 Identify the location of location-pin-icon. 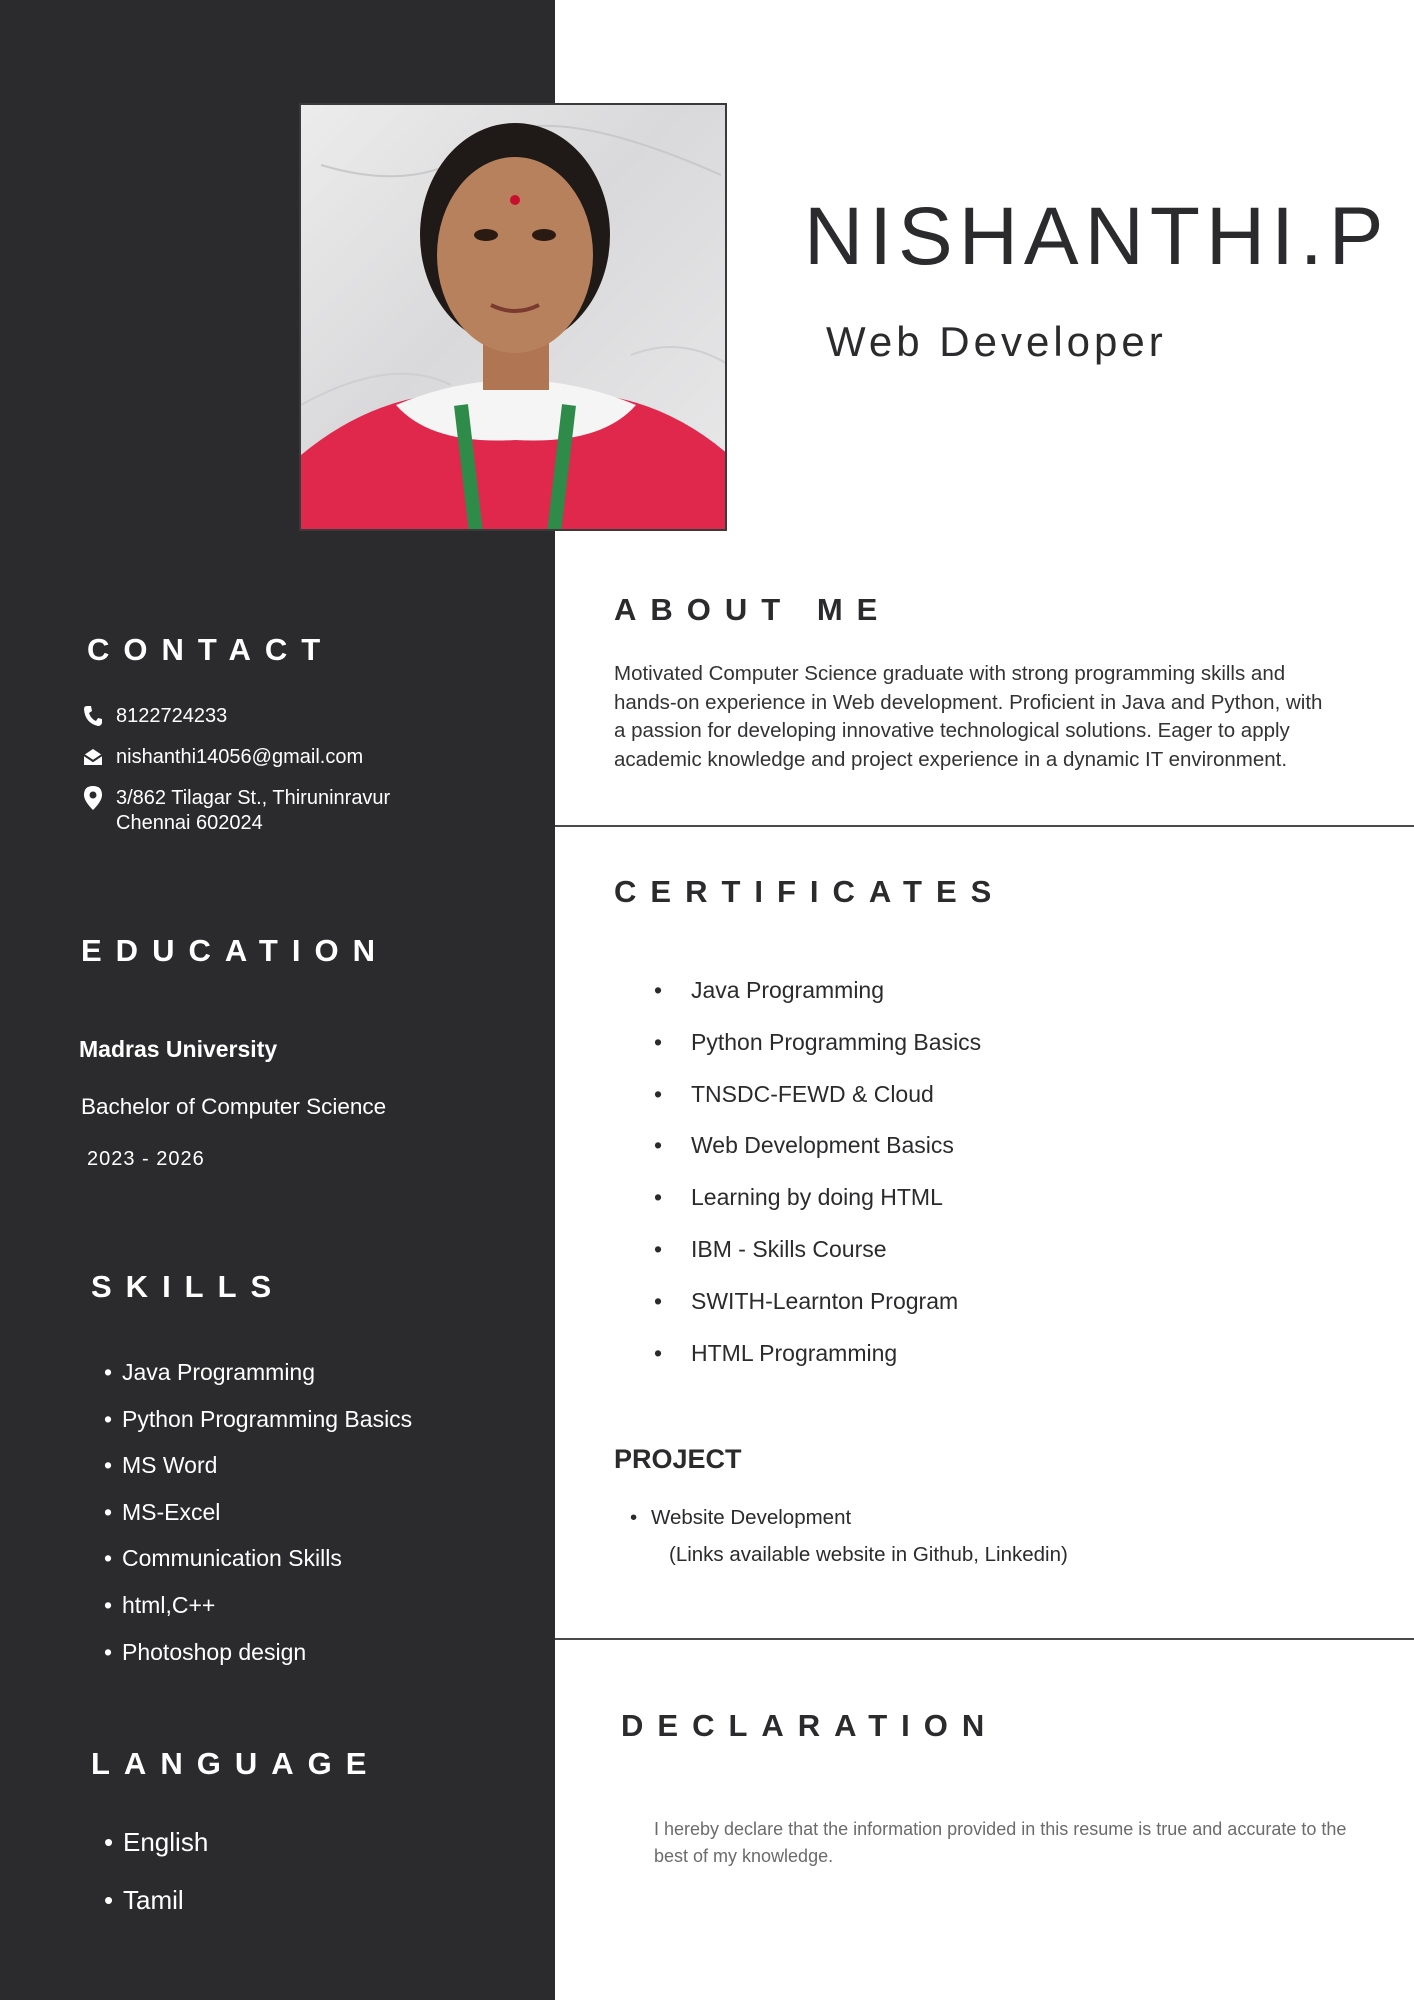
(93, 798).